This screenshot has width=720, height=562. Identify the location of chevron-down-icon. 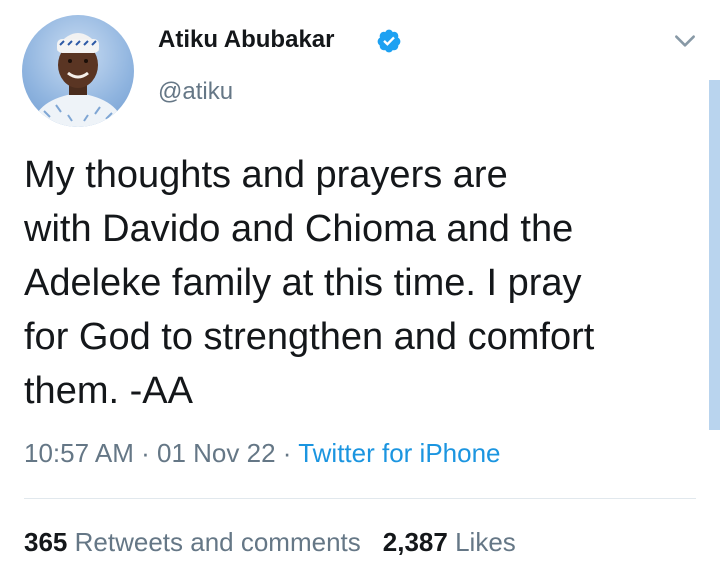
(685, 41).